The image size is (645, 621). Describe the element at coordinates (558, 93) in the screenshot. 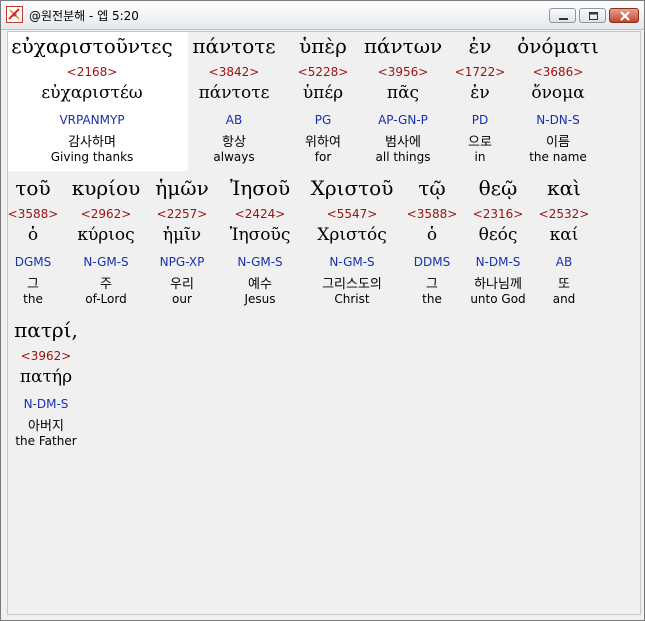

I see `word-lemma: ὄνομα` at that location.